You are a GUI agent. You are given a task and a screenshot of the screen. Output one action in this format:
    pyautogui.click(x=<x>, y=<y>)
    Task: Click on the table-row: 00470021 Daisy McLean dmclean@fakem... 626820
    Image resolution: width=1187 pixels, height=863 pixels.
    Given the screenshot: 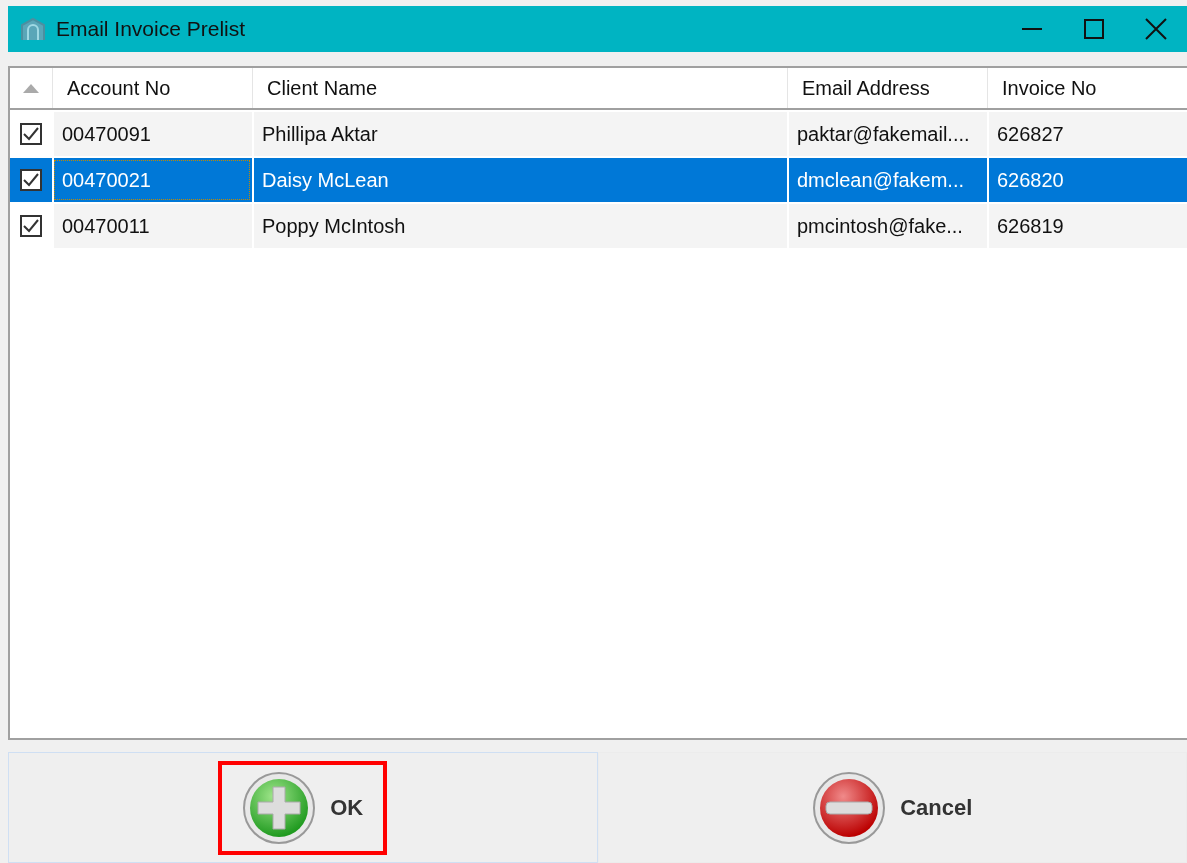 What is the action you would take?
    pyautogui.click(x=598, y=180)
    